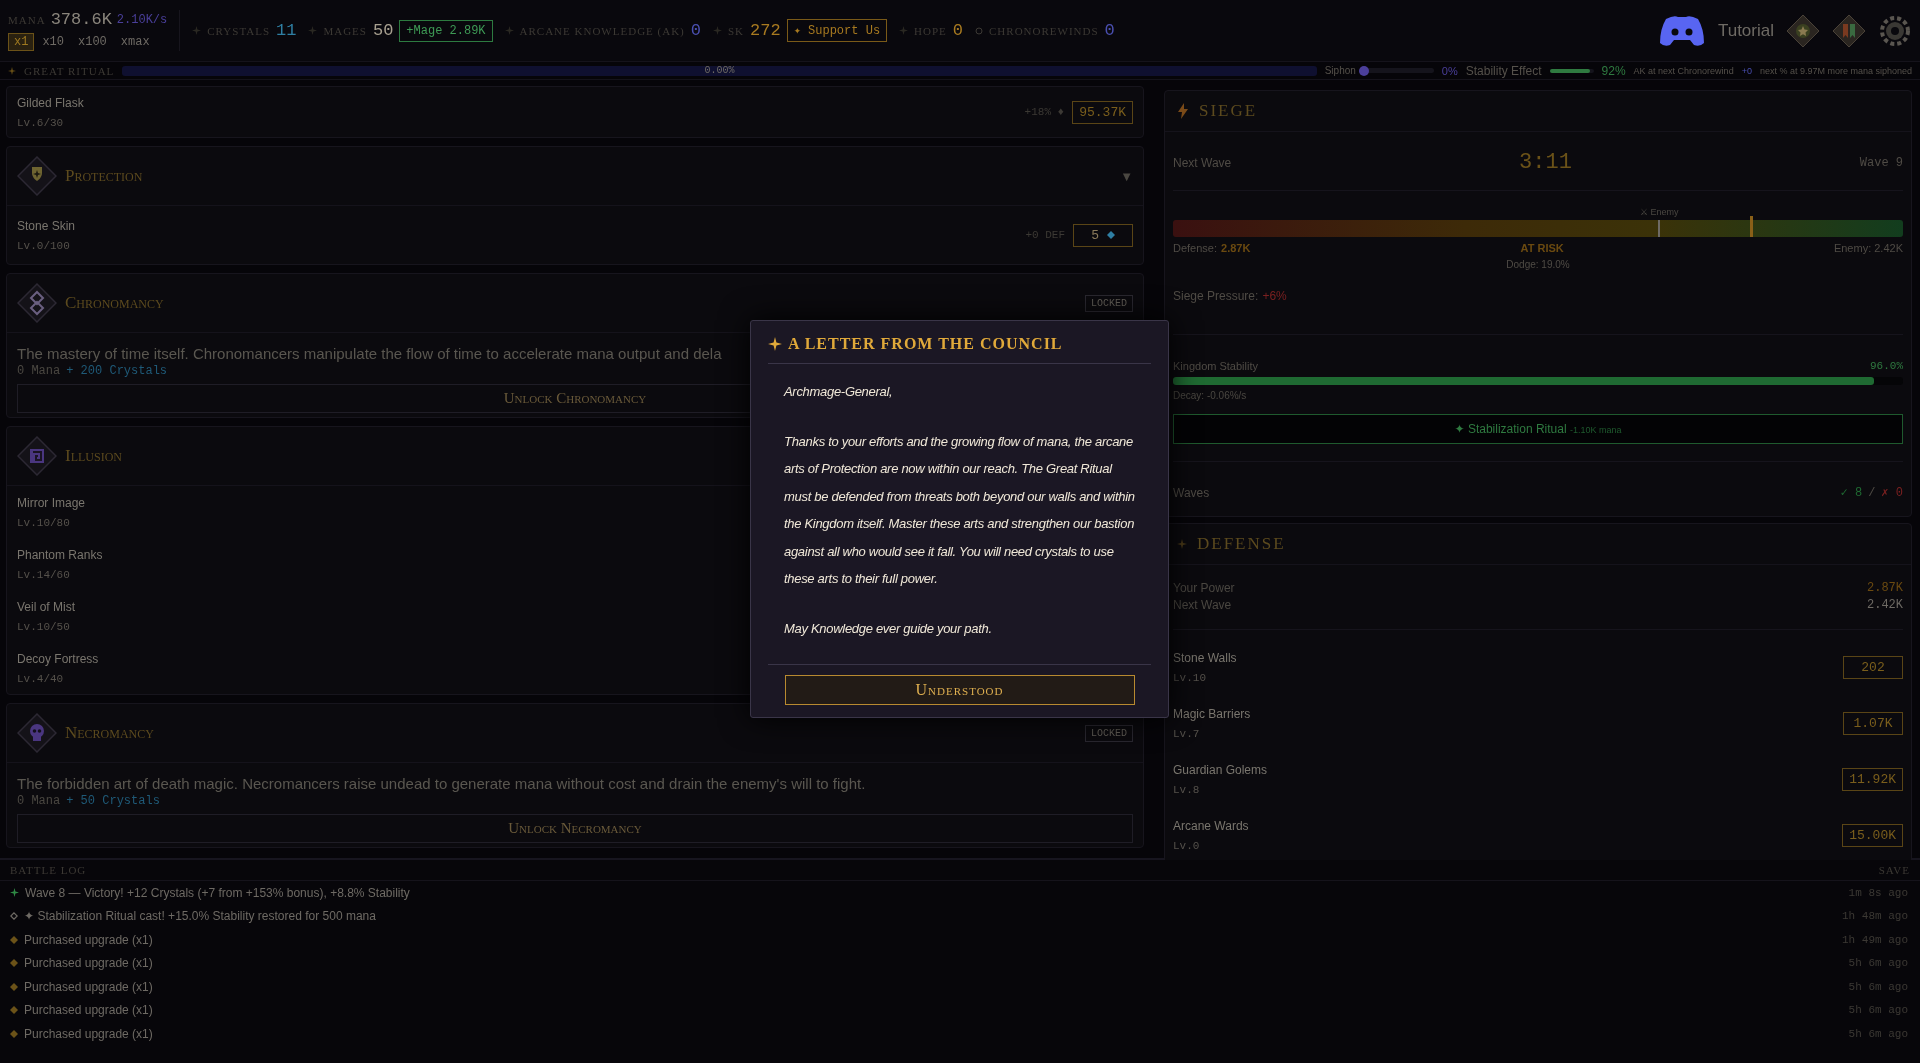 This screenshot has height=1063, width=1920. Describe the element at coordinates (142, 19) in the screenshot. I see `mana-rate: 2.10K/s` at that location.